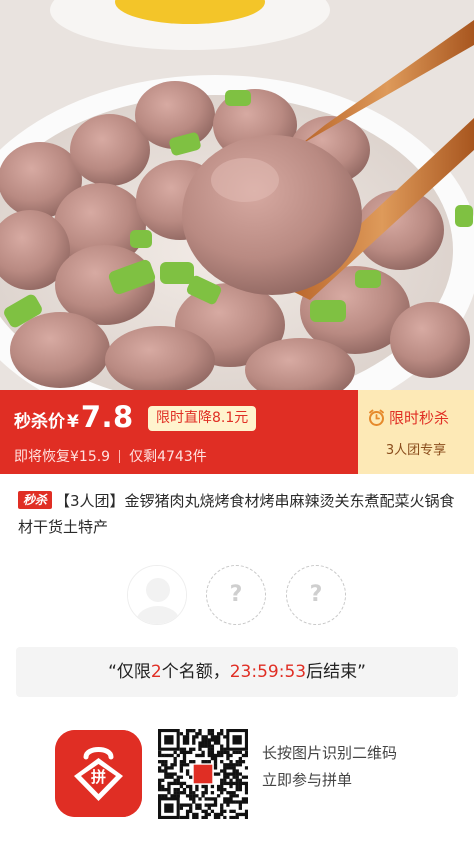  What do you see at coordinates (416, 450) in the screenshot?
I see `group-exclusive-label: 3人团专享` at bounding box center [416, 450].